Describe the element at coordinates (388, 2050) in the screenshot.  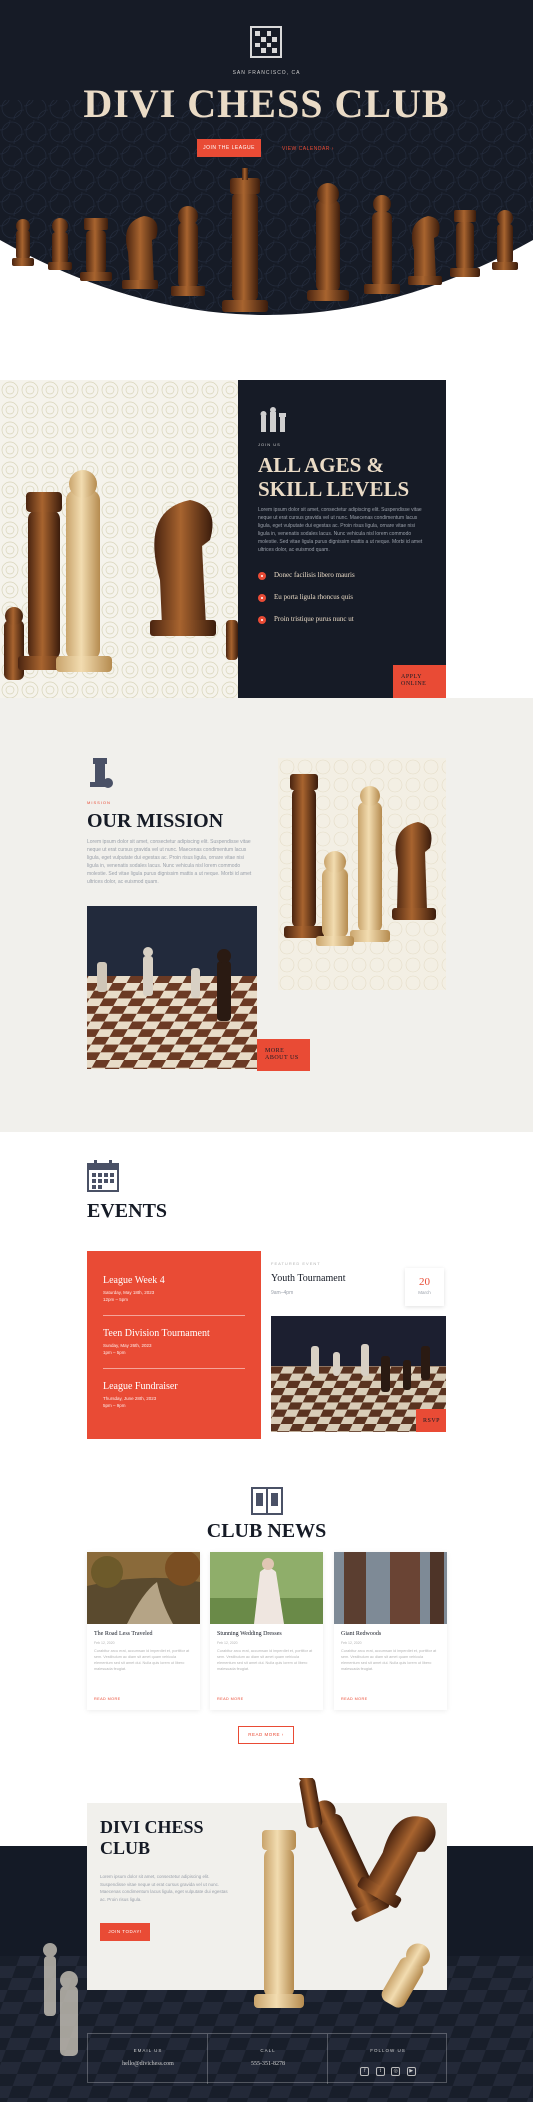
I see `footer-follow-label: FOLLOW US` at that location.